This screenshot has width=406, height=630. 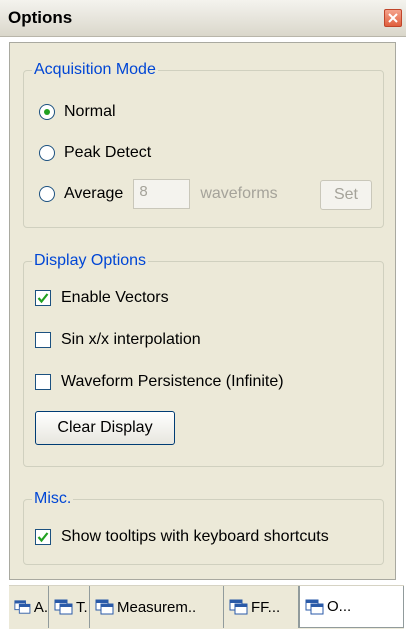 What do you see at coordinates (172, 381) in the screenshot?
I see `waveform-persistence-label: Waveform Persistence (Infinite)` at bounding box center [172, 381].